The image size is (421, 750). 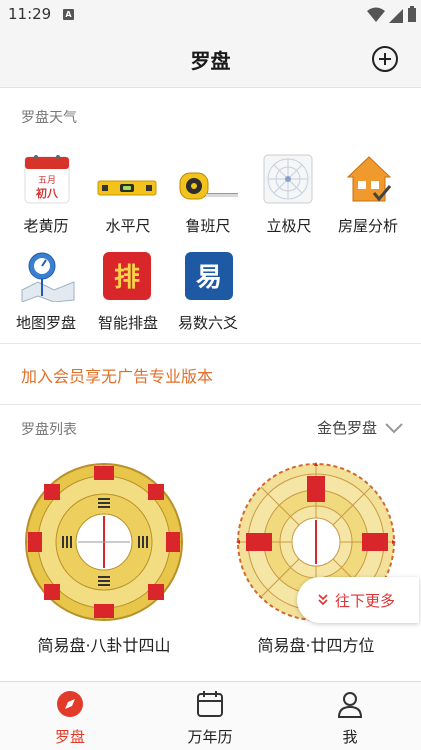 I want to click on nav-label: 万年历, so click(x=210, y=737).